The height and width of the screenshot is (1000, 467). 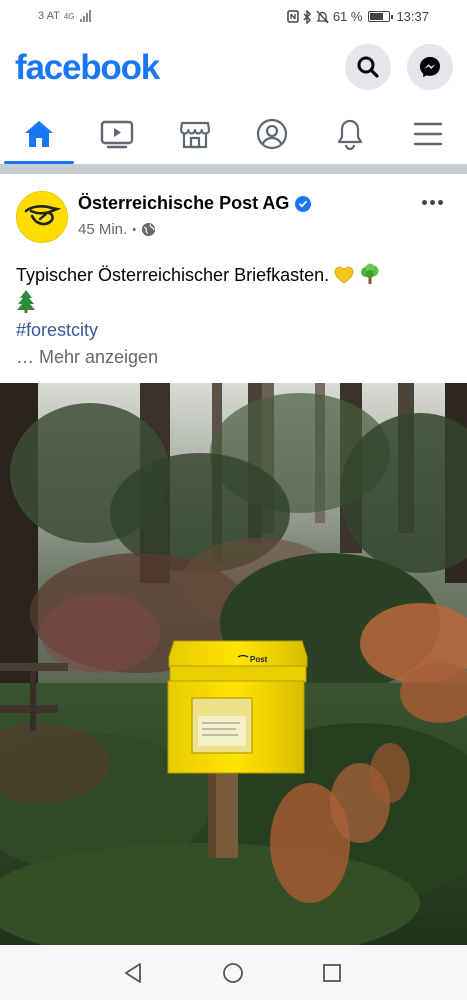 I want to click on messenger-icon, so click(x=430, y=67).